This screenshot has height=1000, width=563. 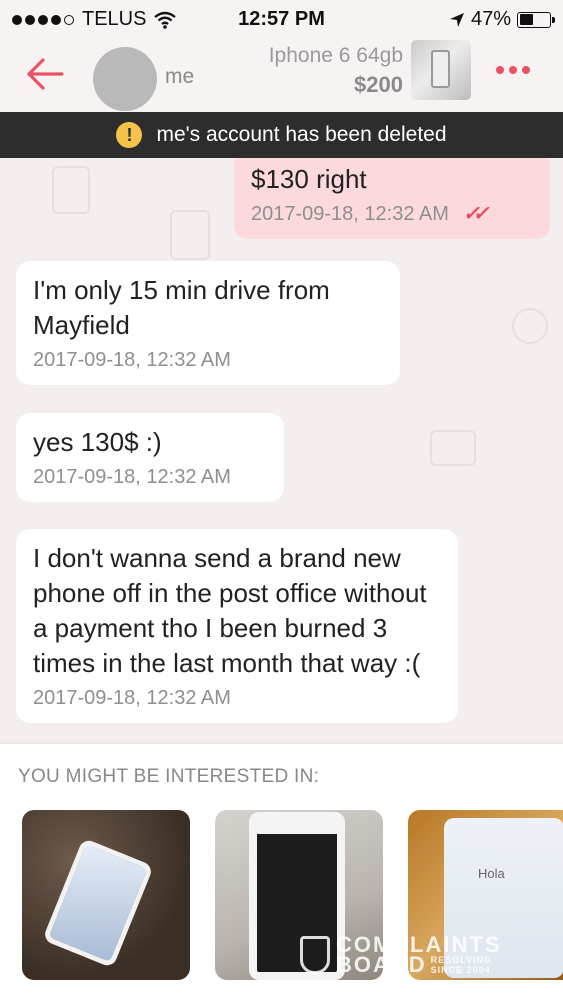 What do you see at coordinates (513, 70) in the screenshot?
I see `more-options-icon` at bounding box center [513, 70].